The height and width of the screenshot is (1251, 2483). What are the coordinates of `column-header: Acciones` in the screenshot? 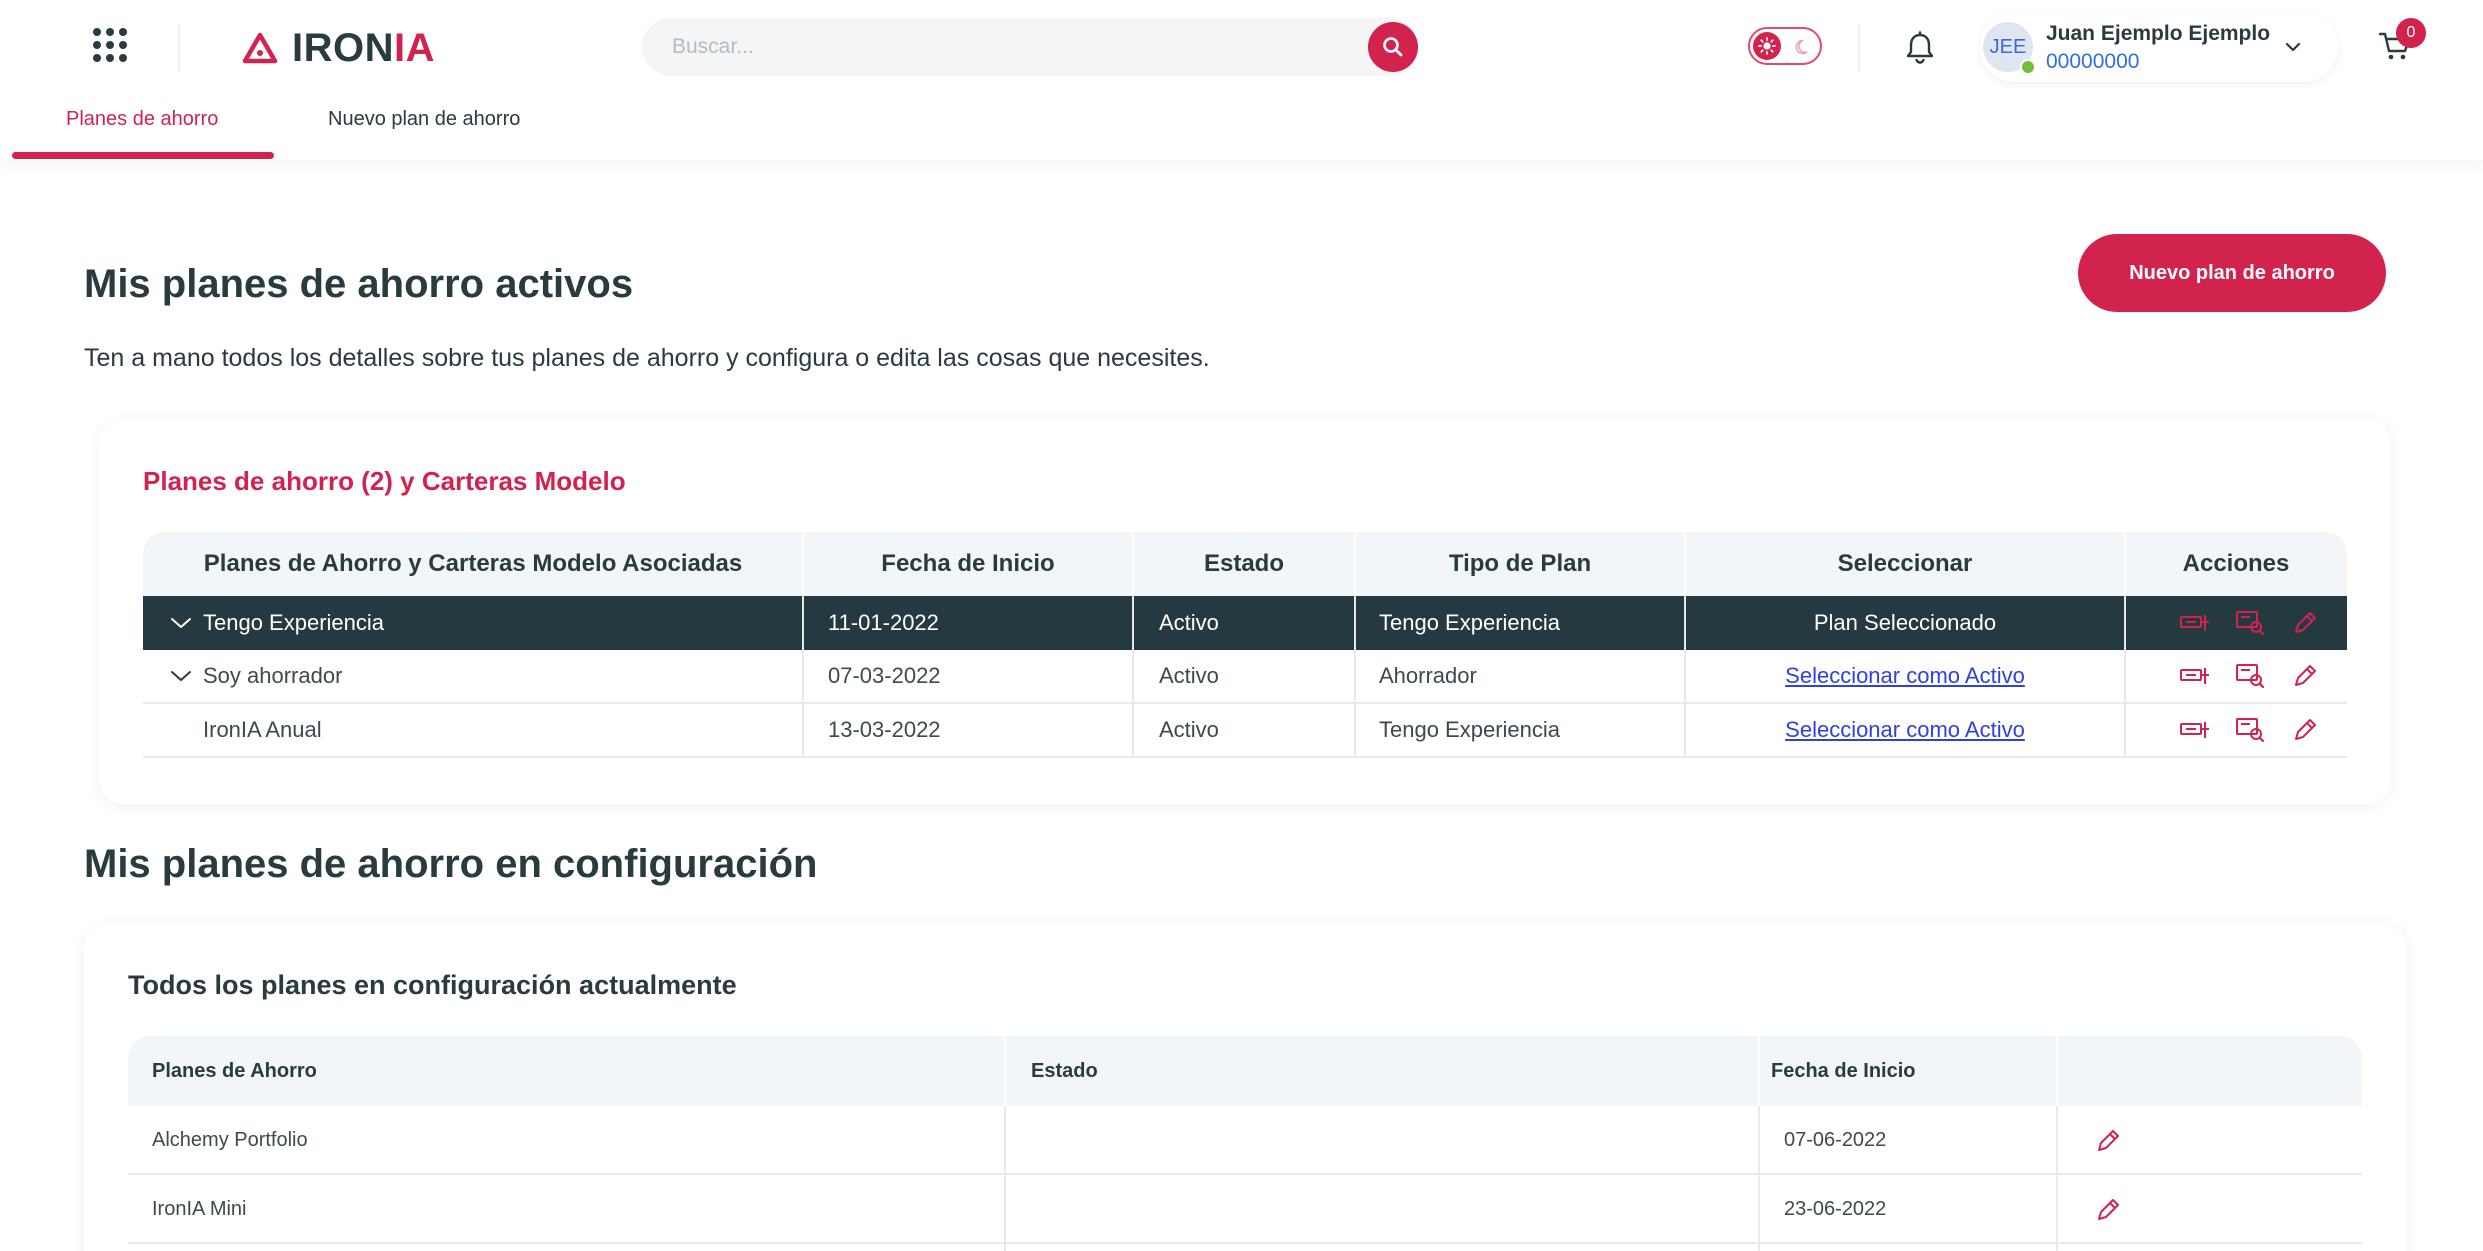 It's located at (2236, 563).